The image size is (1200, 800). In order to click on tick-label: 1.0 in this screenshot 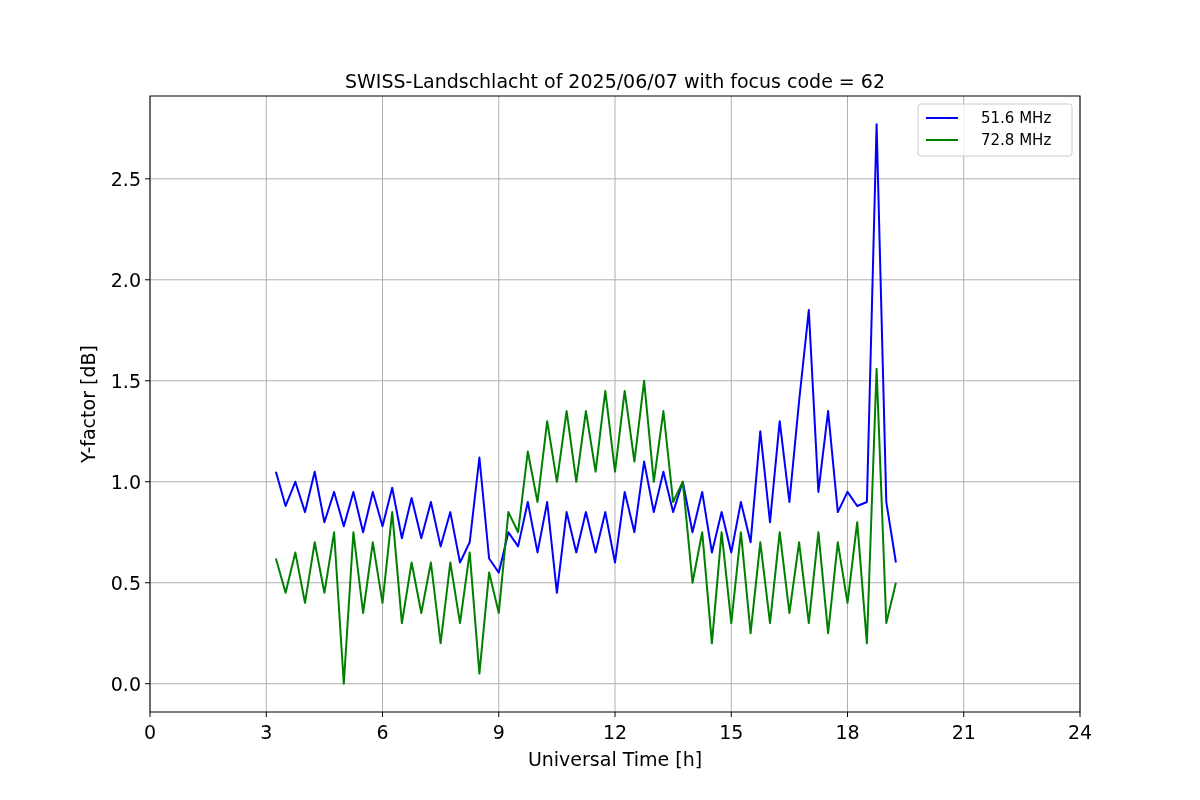, I will do `click(125, 481)`.